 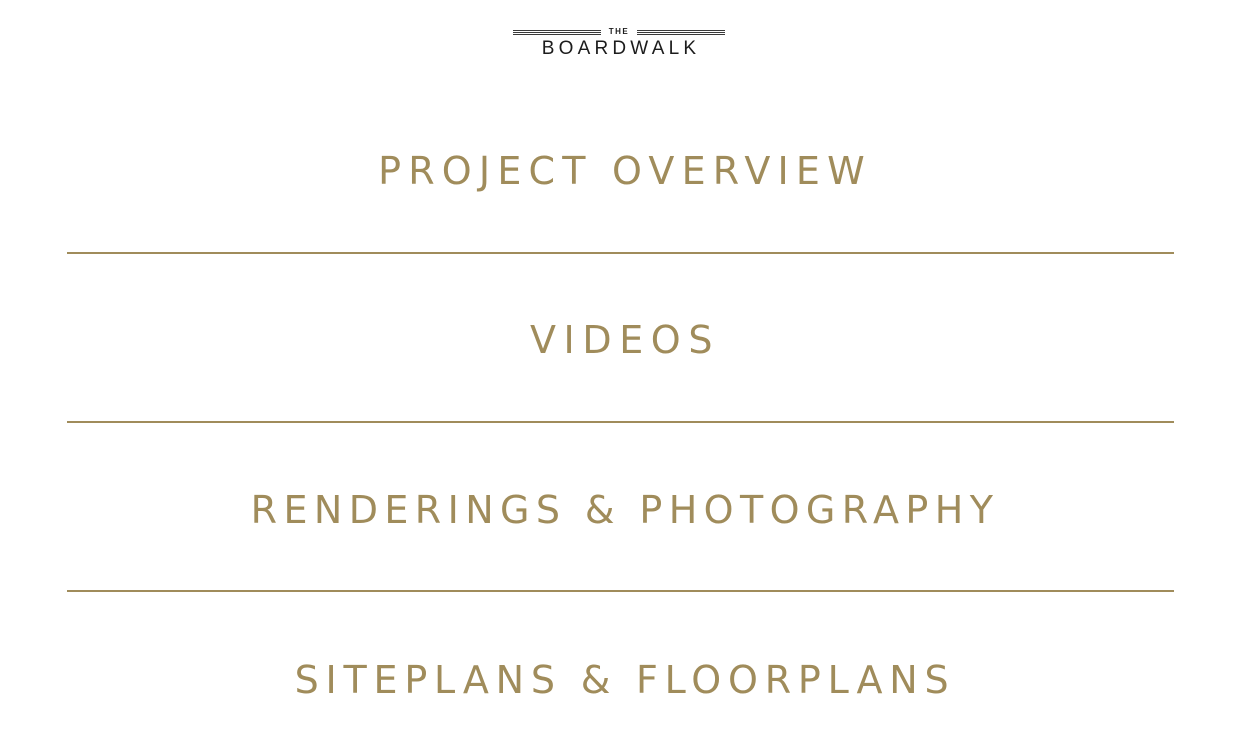 I want to click on menu-item-label: PROJECT OVERVIEW, so click(x=625, y=171).